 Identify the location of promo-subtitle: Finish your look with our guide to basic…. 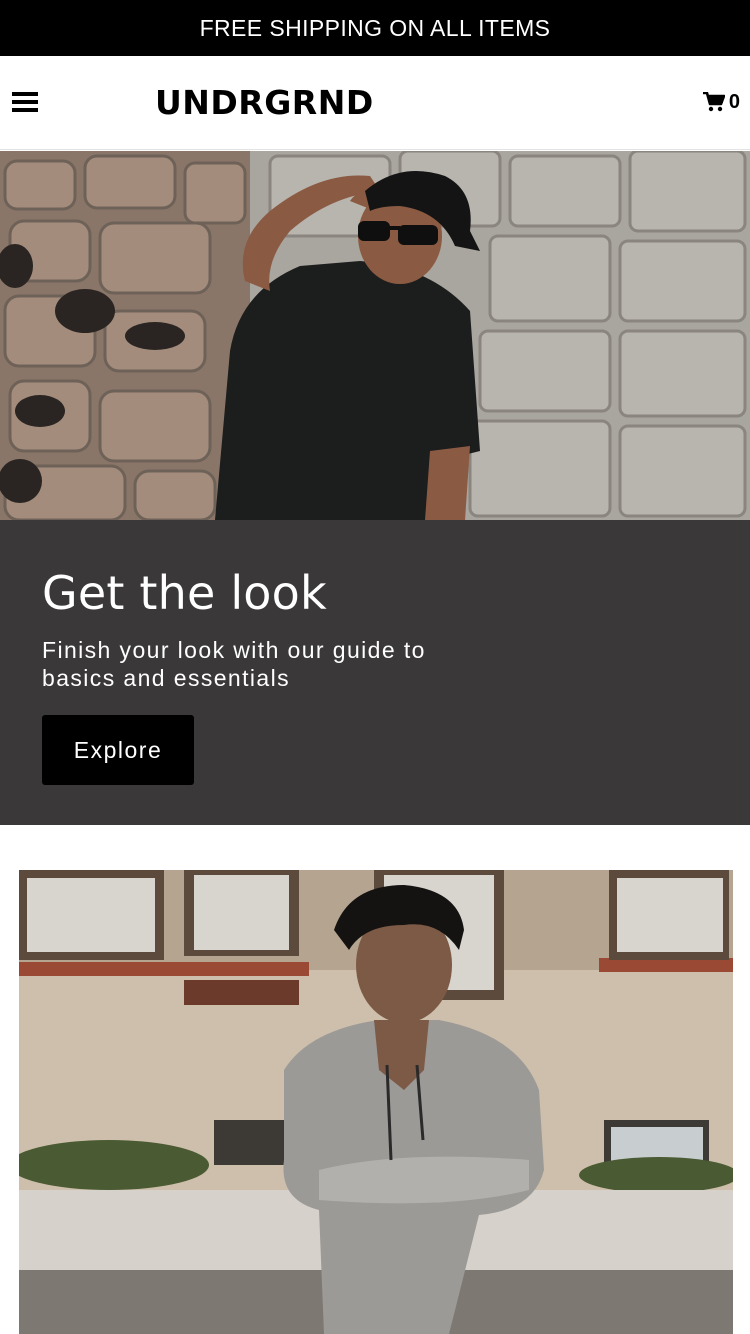
(234, 664).